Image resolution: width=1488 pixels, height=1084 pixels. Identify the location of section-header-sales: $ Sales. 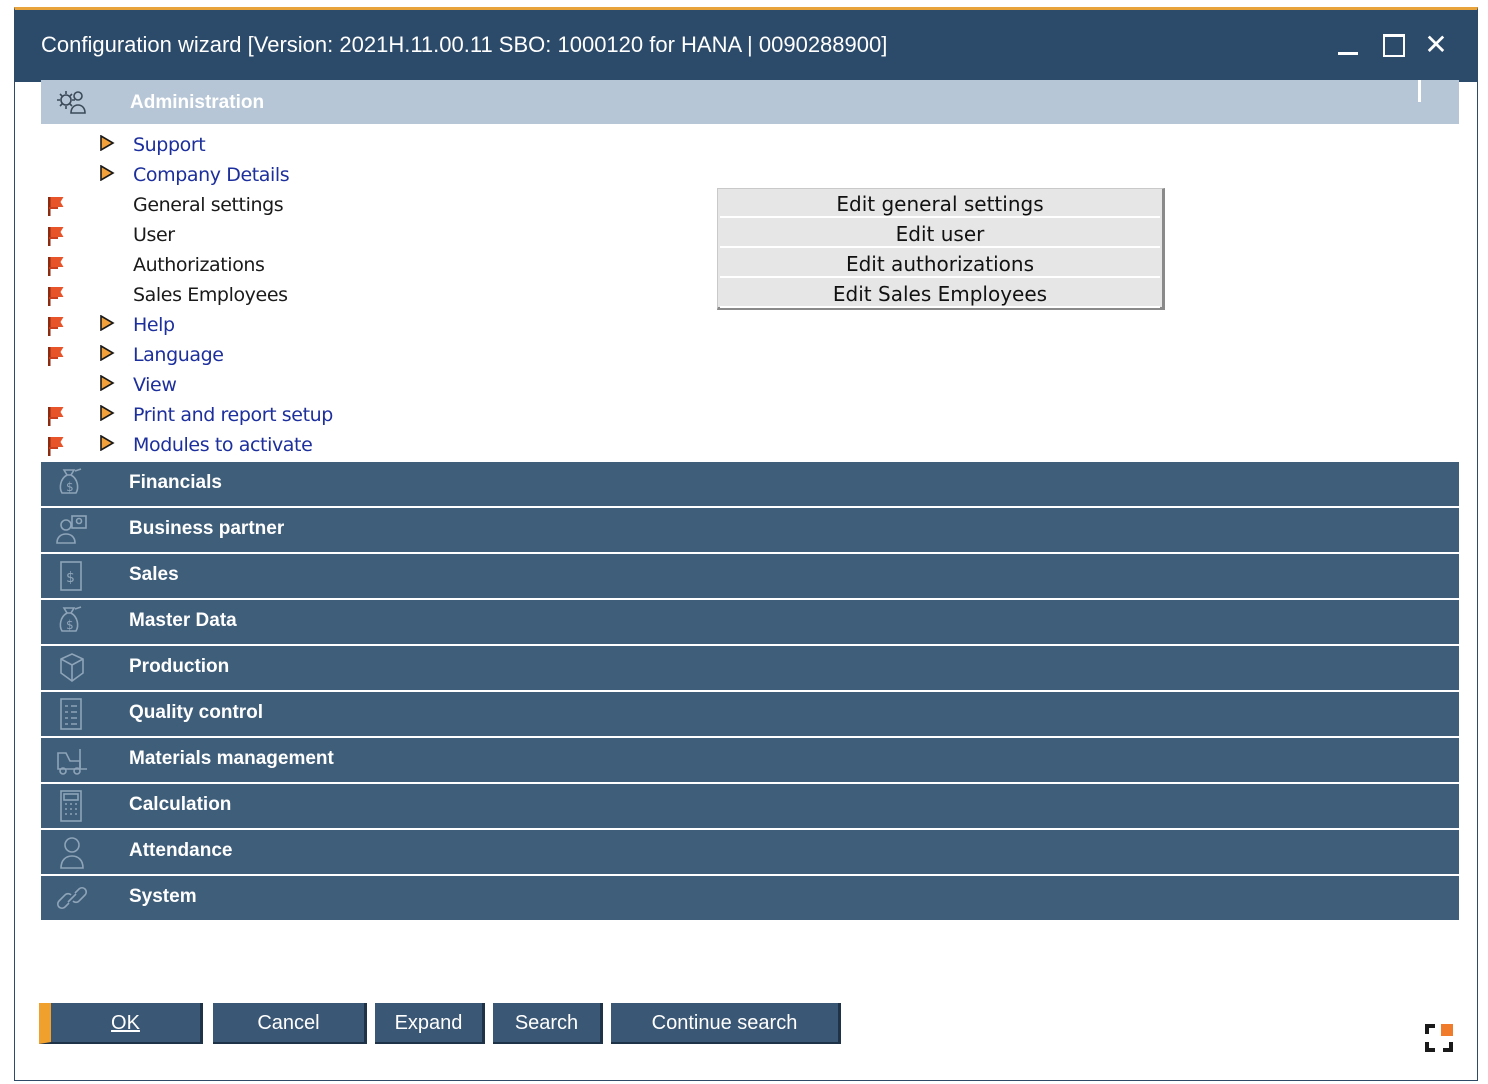
(750, 576).